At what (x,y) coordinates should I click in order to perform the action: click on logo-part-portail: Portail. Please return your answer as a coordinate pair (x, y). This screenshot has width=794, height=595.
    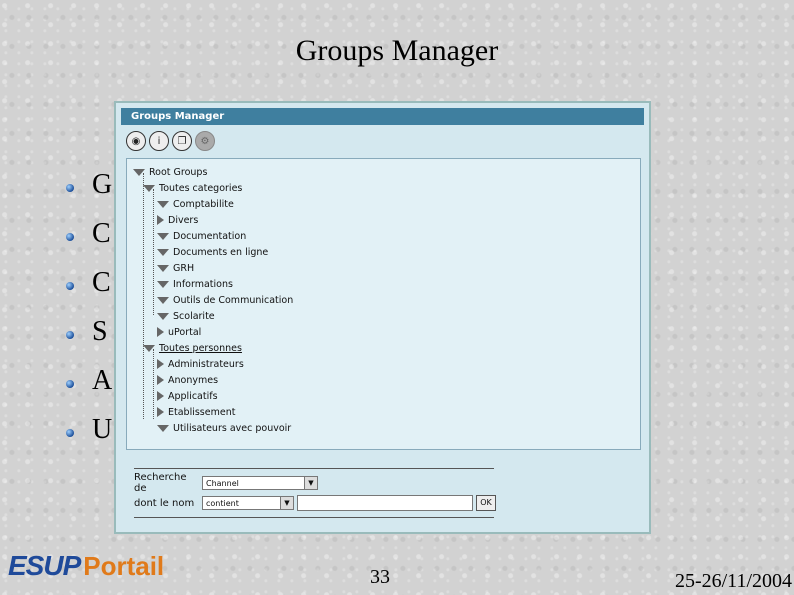
    Looking at the image, I should click on (124, 566).